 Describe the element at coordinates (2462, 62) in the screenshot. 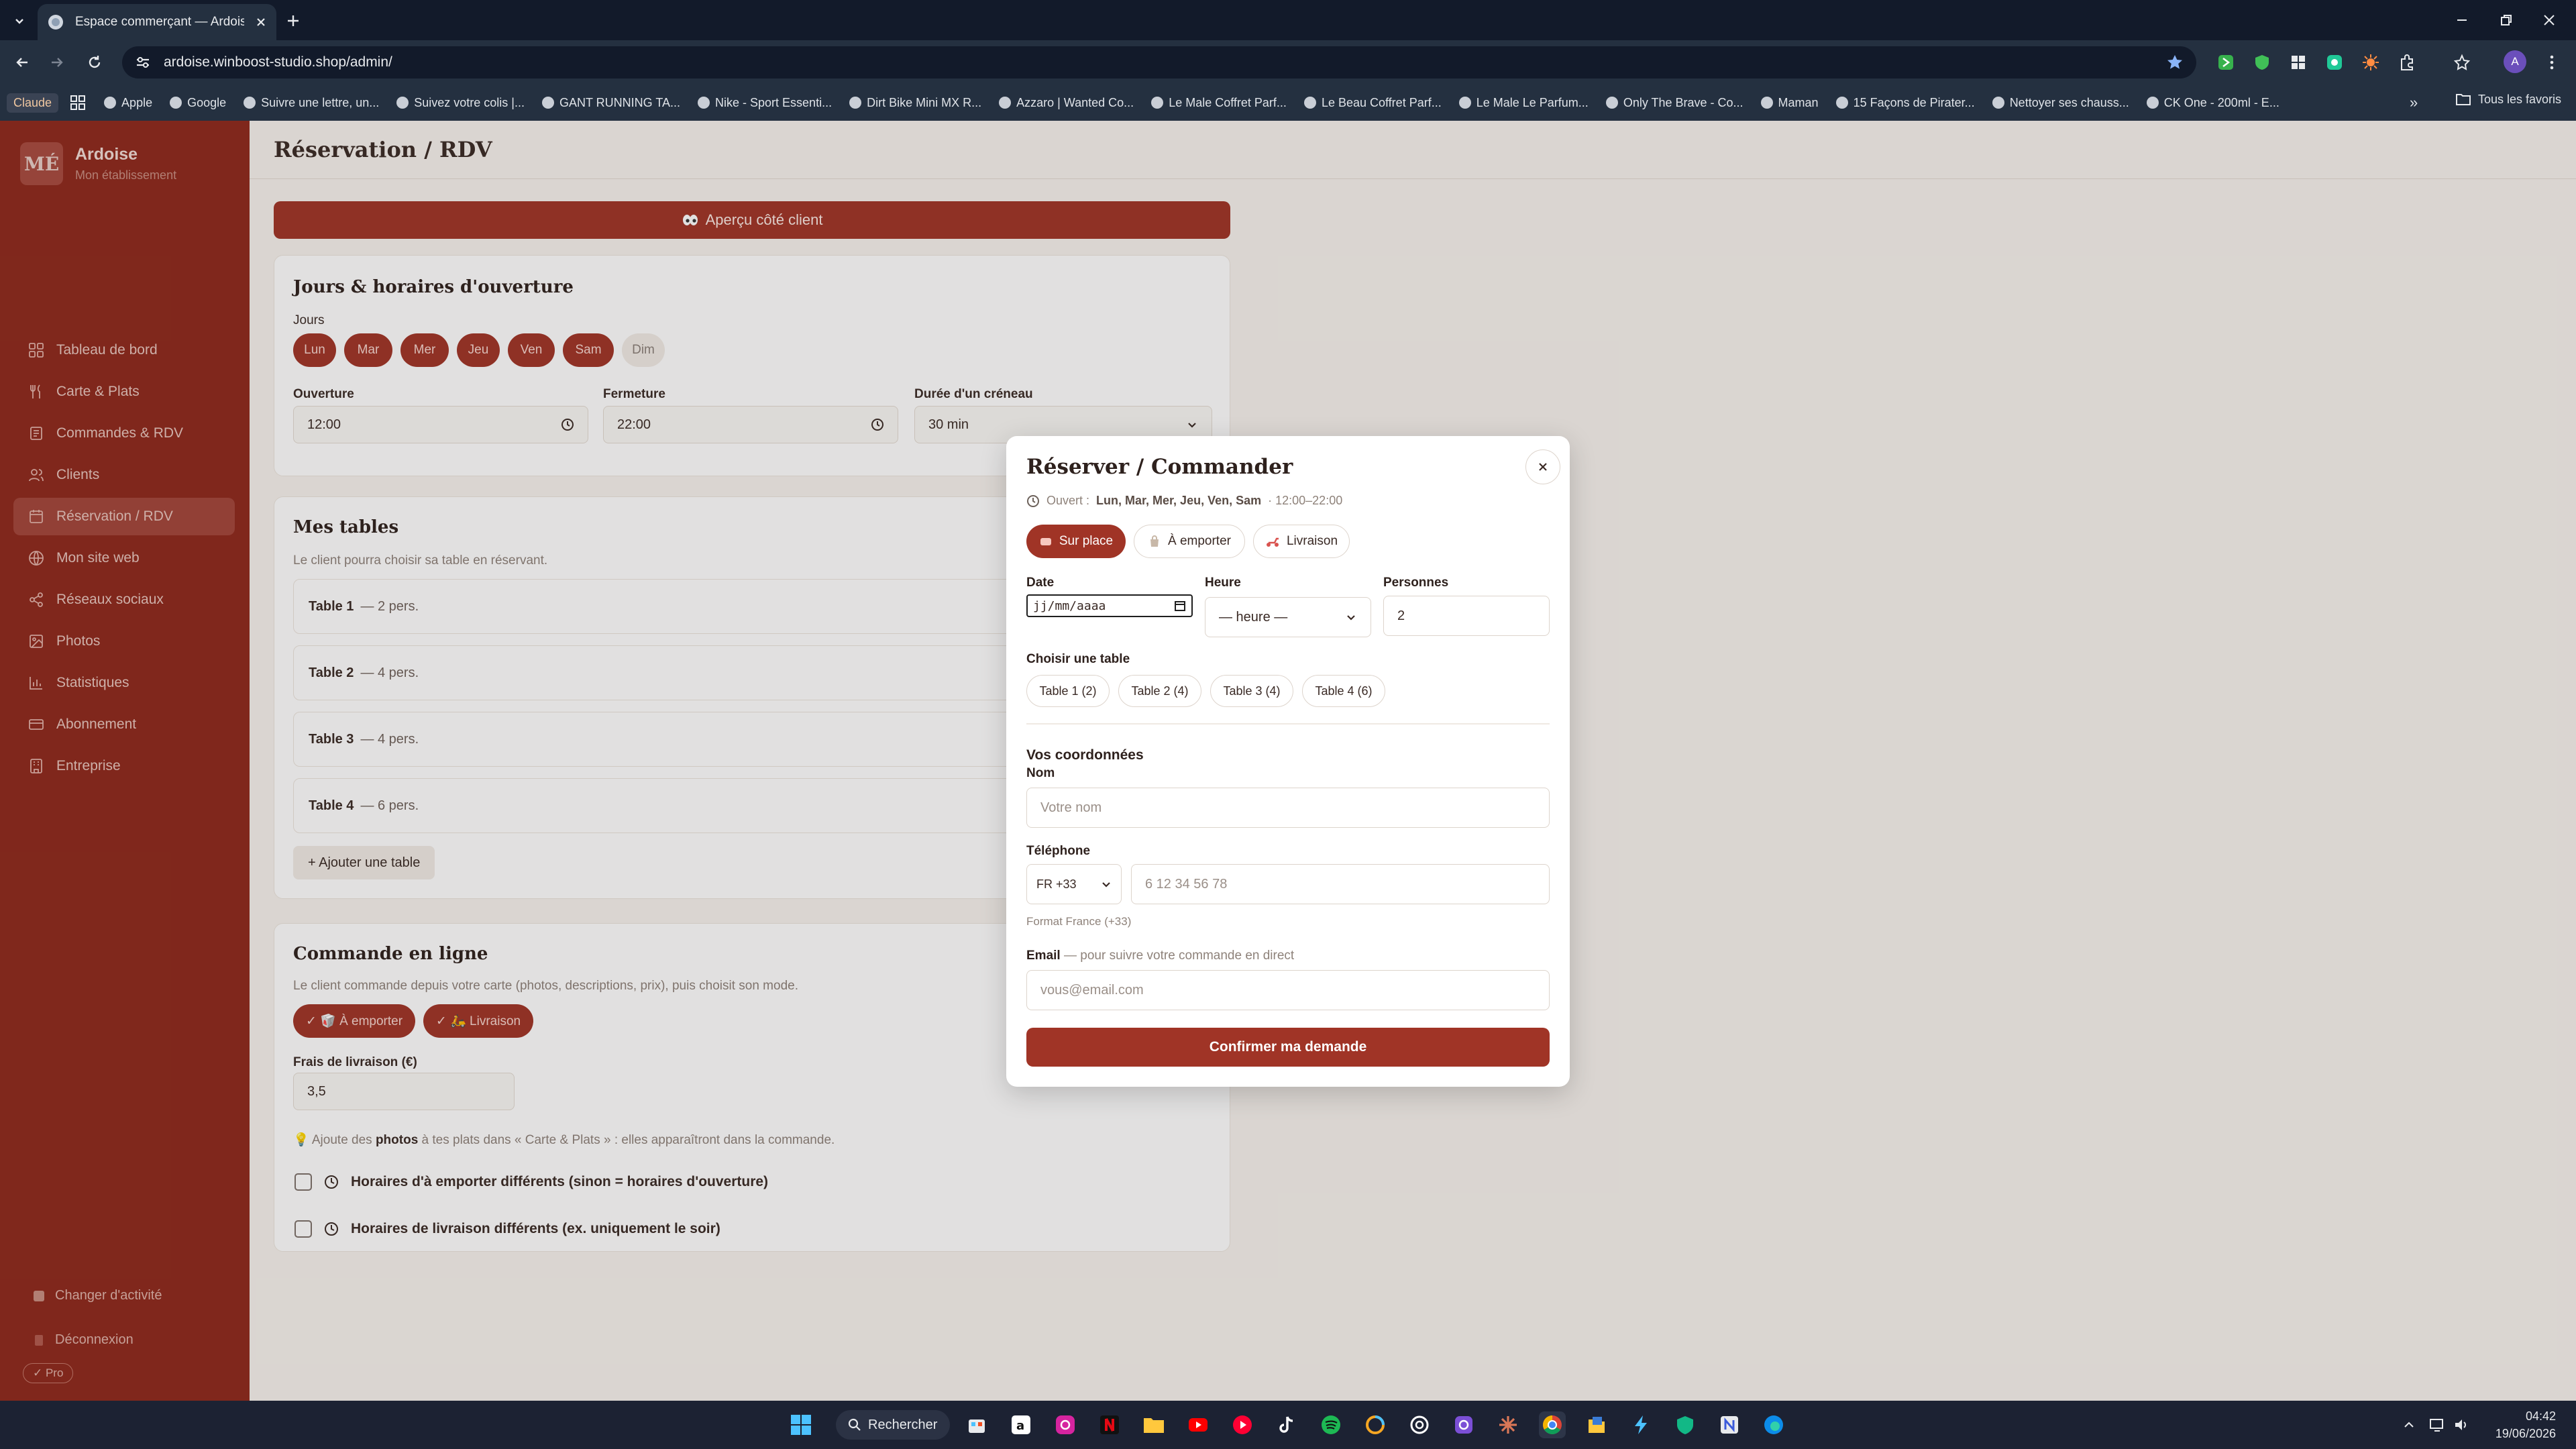

I see `reading-list-icon` at that location.